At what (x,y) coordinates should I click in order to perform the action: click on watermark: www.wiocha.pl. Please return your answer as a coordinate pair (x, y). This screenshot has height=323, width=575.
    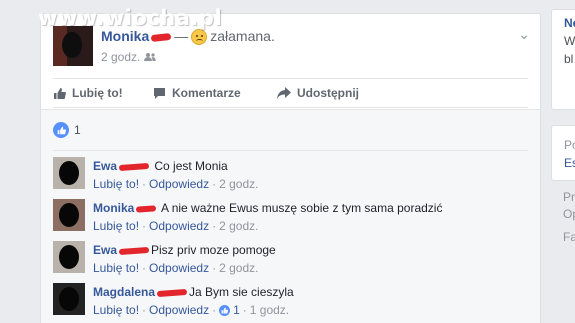
    Looking at the image, I should click on (130, 18).